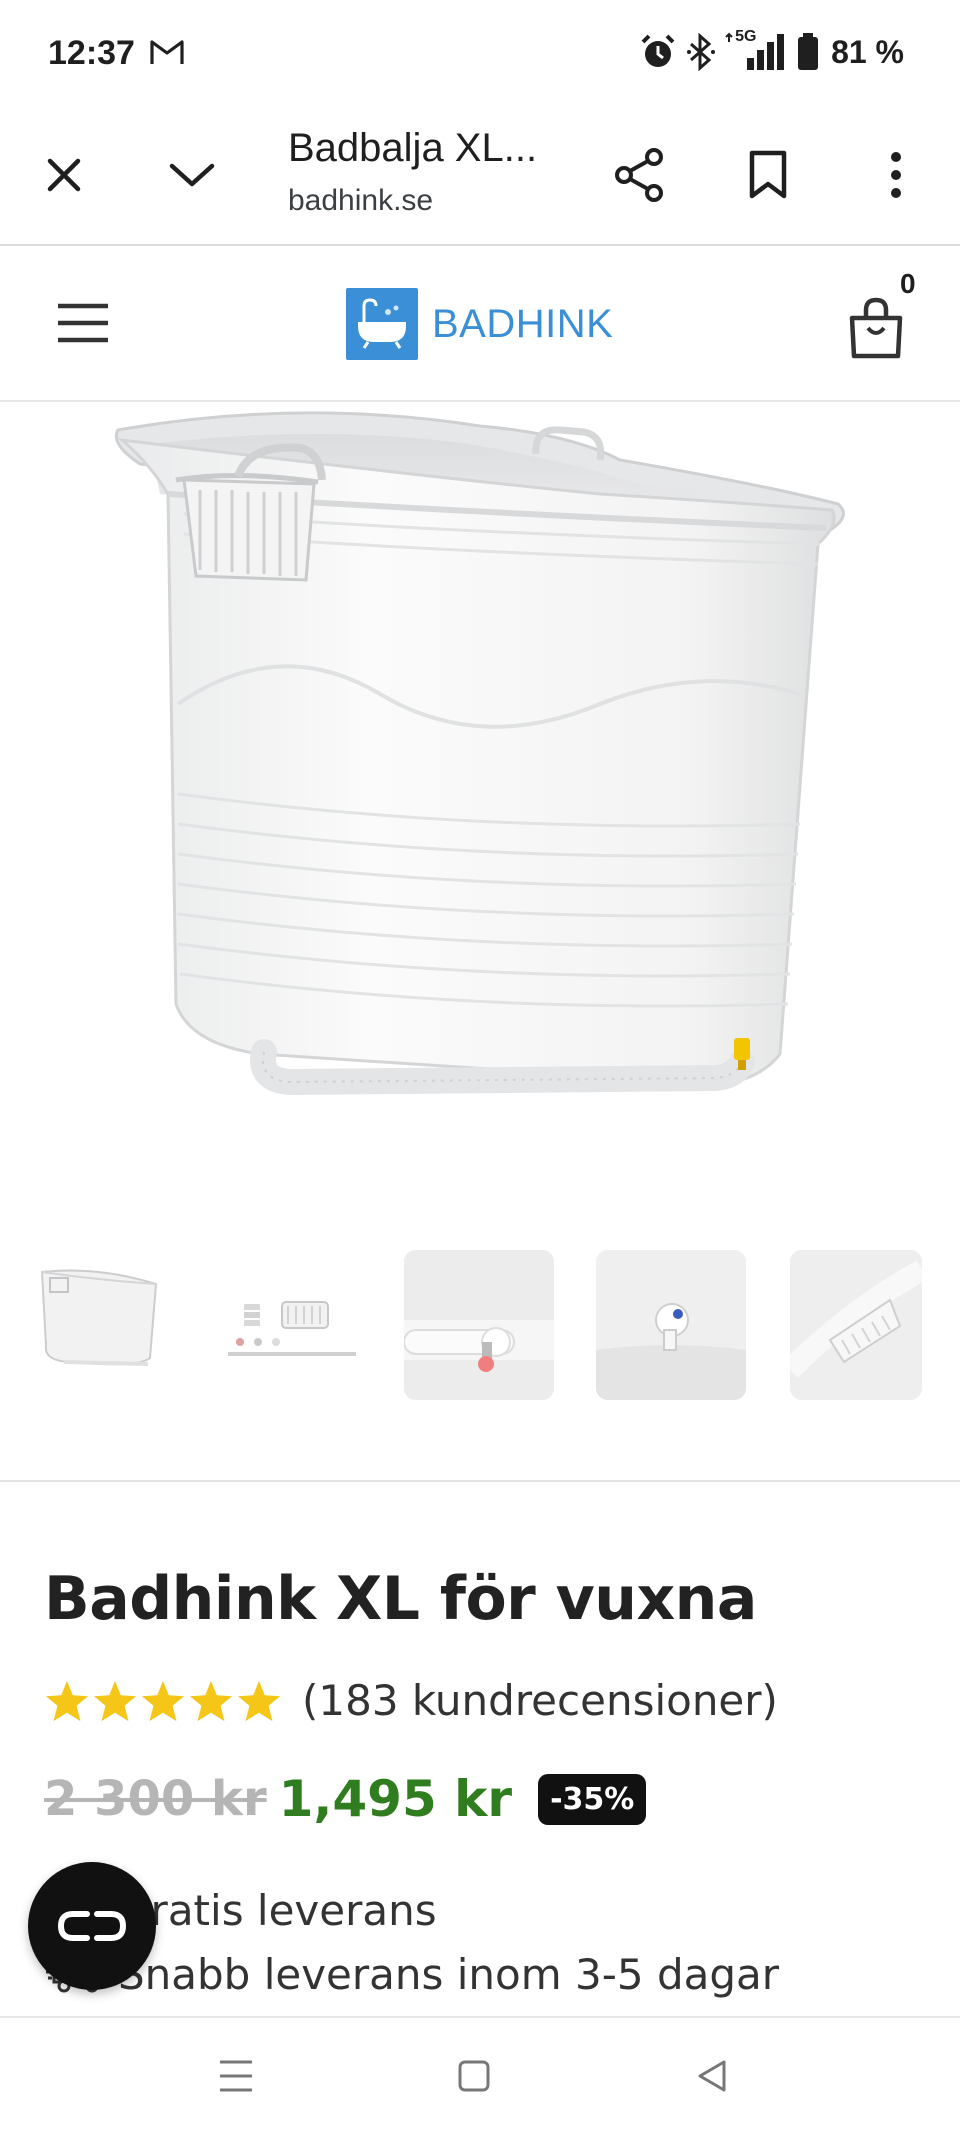  Describe the element at coordinates (808, 51) in the screenshot. I see `battery-icon` at that location.